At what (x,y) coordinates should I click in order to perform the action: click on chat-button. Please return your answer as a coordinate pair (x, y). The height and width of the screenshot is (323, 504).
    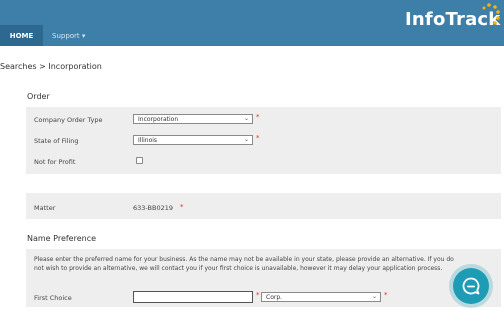
    Looking at the image, I should click on (471, 286).